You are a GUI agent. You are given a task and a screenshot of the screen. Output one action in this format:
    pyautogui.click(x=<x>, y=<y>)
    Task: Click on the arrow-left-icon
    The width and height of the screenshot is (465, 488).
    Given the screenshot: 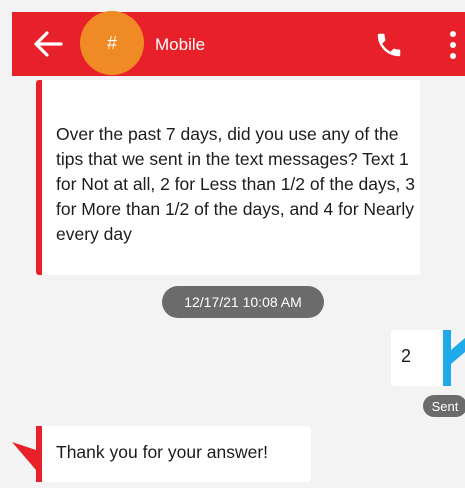 What is the action you would take?
    pyautogui.click(x=48, y=44)
    